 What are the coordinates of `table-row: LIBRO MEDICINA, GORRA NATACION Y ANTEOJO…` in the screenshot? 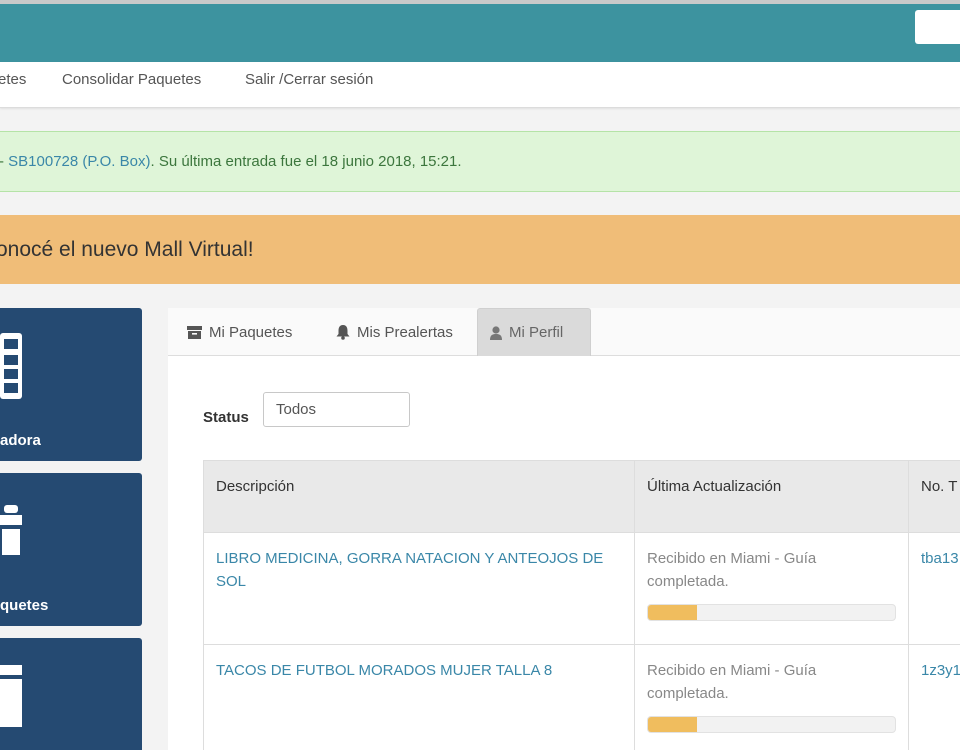 It's located at (582, 589).